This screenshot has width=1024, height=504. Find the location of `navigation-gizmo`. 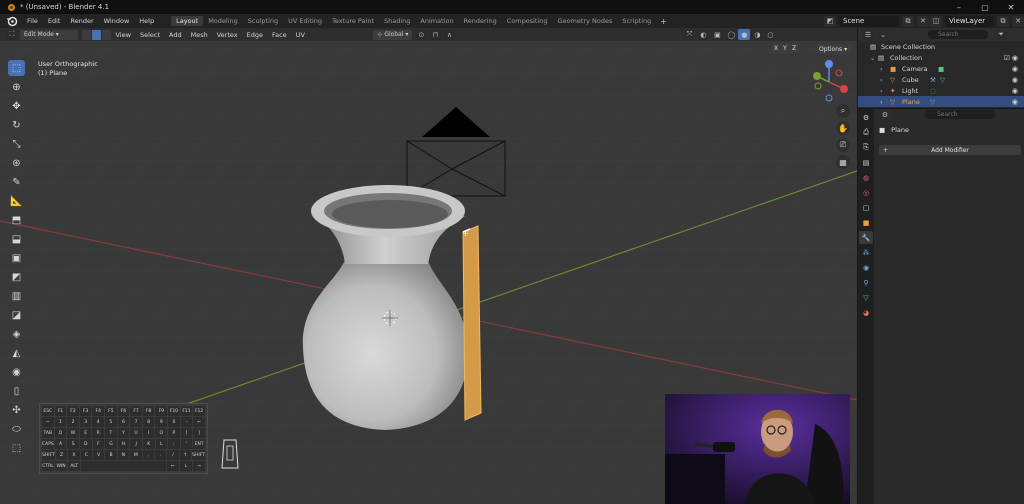

navigation-gizmo is located at coordinates (829, 82).